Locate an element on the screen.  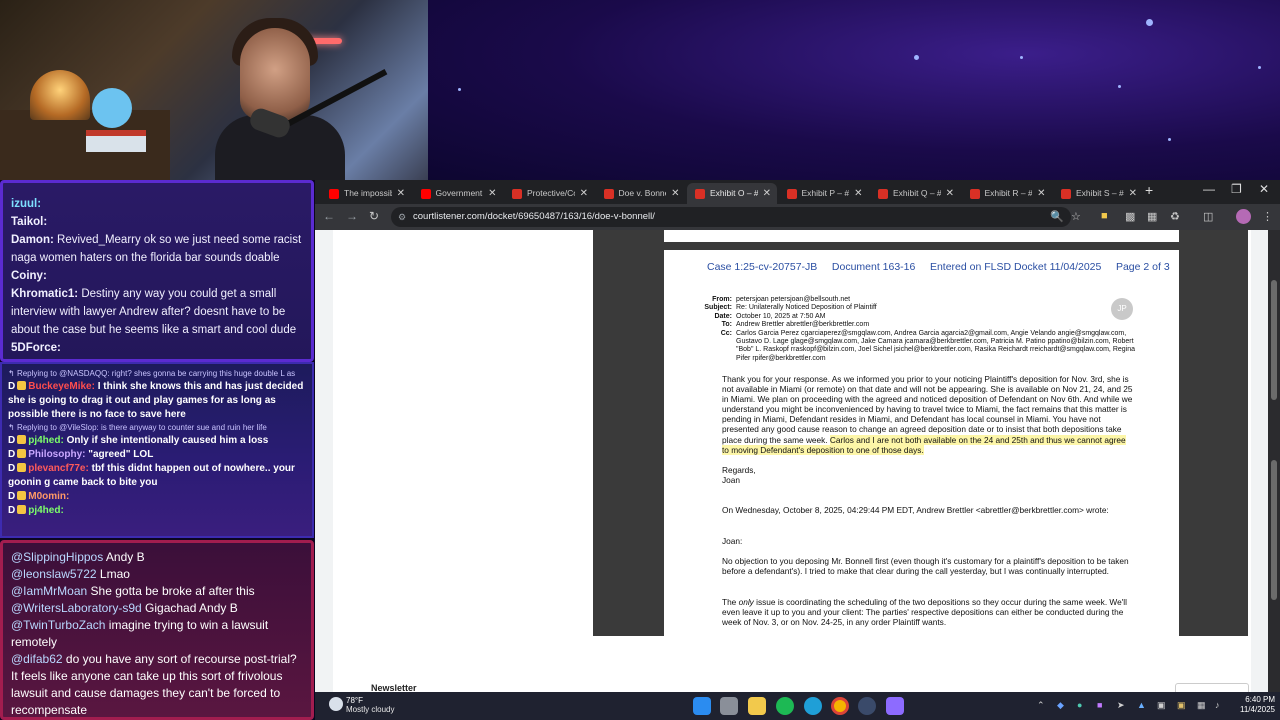
browser-tab: Exhibit R – #1 ✕ is located at coordinates (1007, 193).